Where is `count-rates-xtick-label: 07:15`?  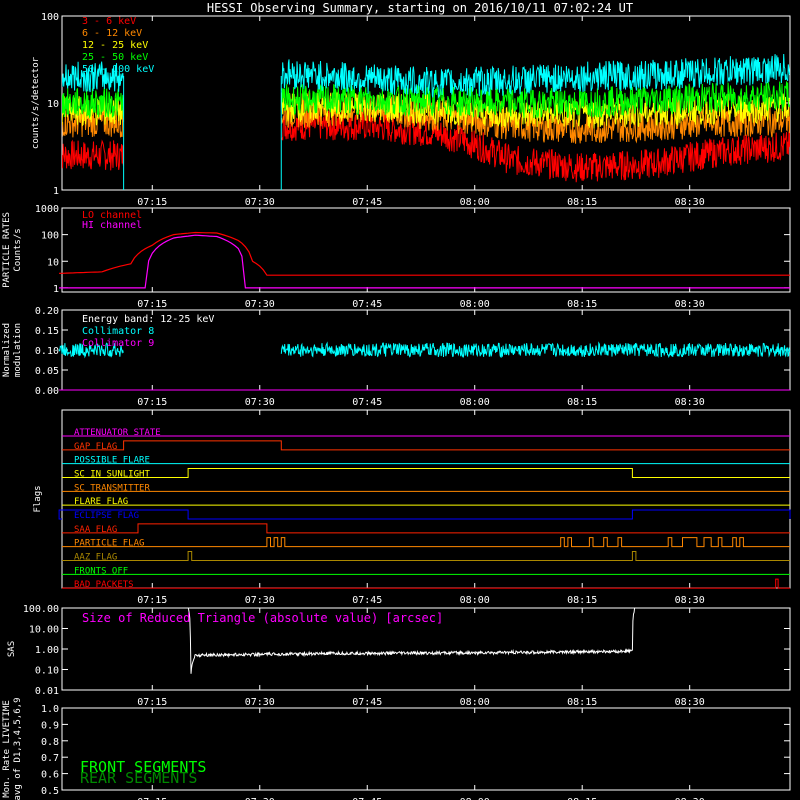
count-rates-xtick-label: 07:15 is located at coordinates (152, 202).